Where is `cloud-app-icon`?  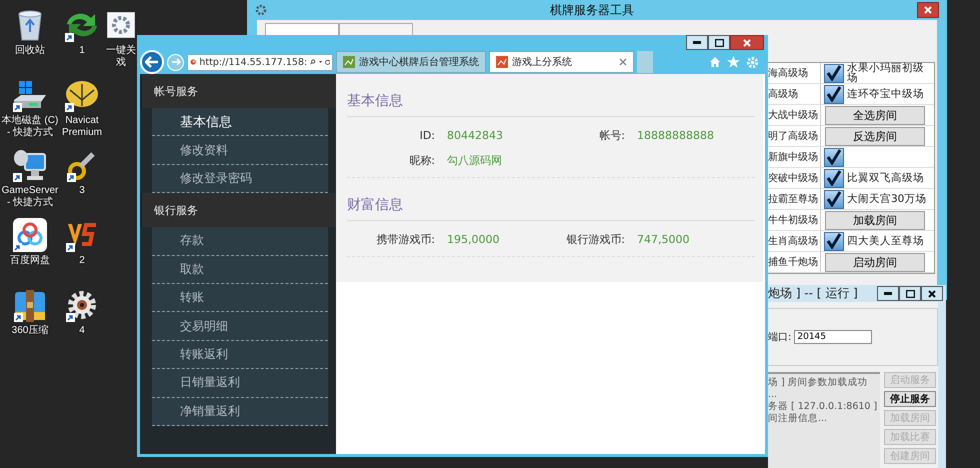
cloud-app-icon is located at coordinates (30, 235).